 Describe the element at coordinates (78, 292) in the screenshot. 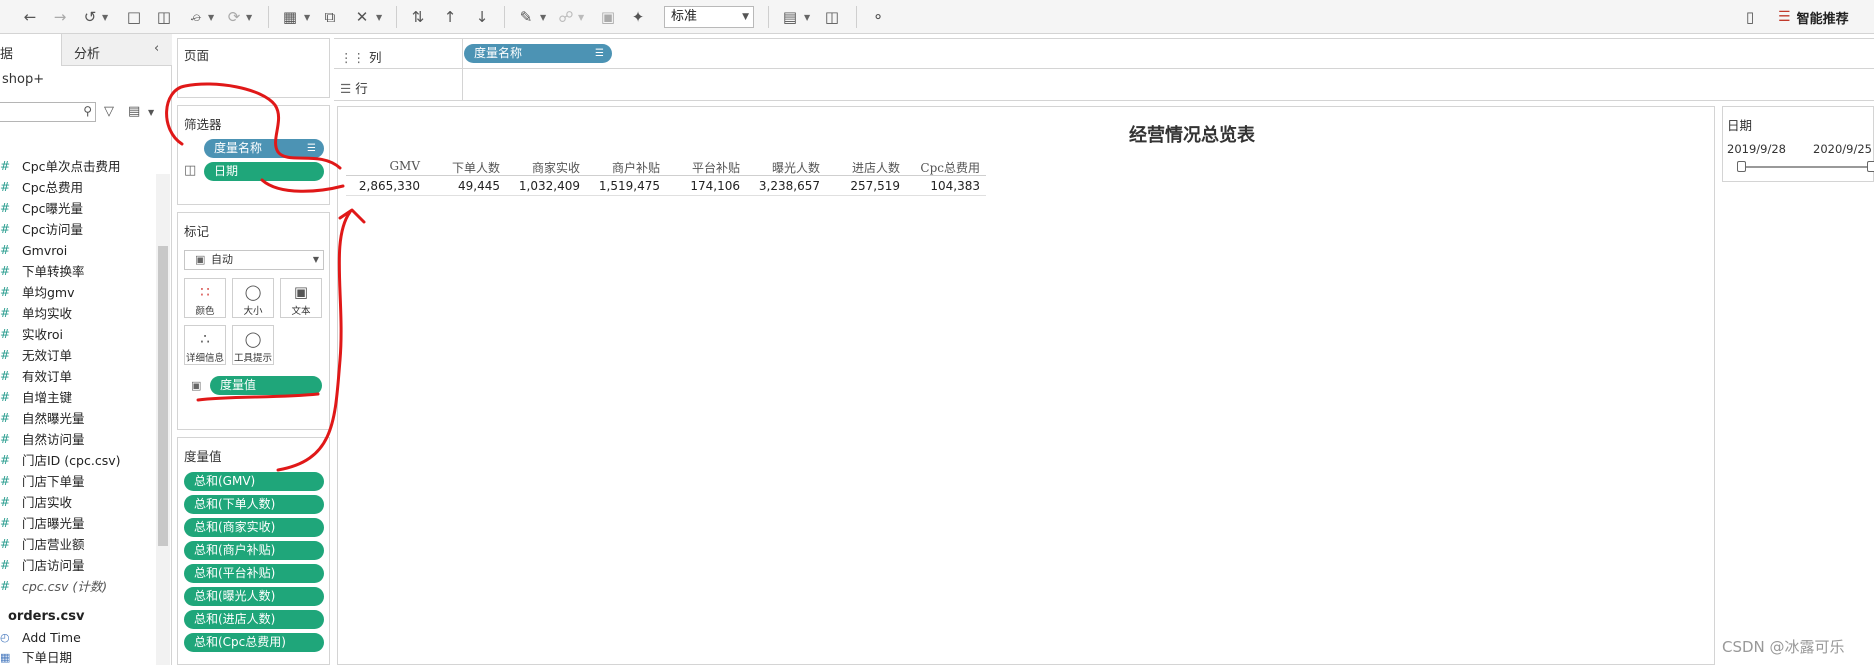

I see `field-item: # 单均gmv` at that location.